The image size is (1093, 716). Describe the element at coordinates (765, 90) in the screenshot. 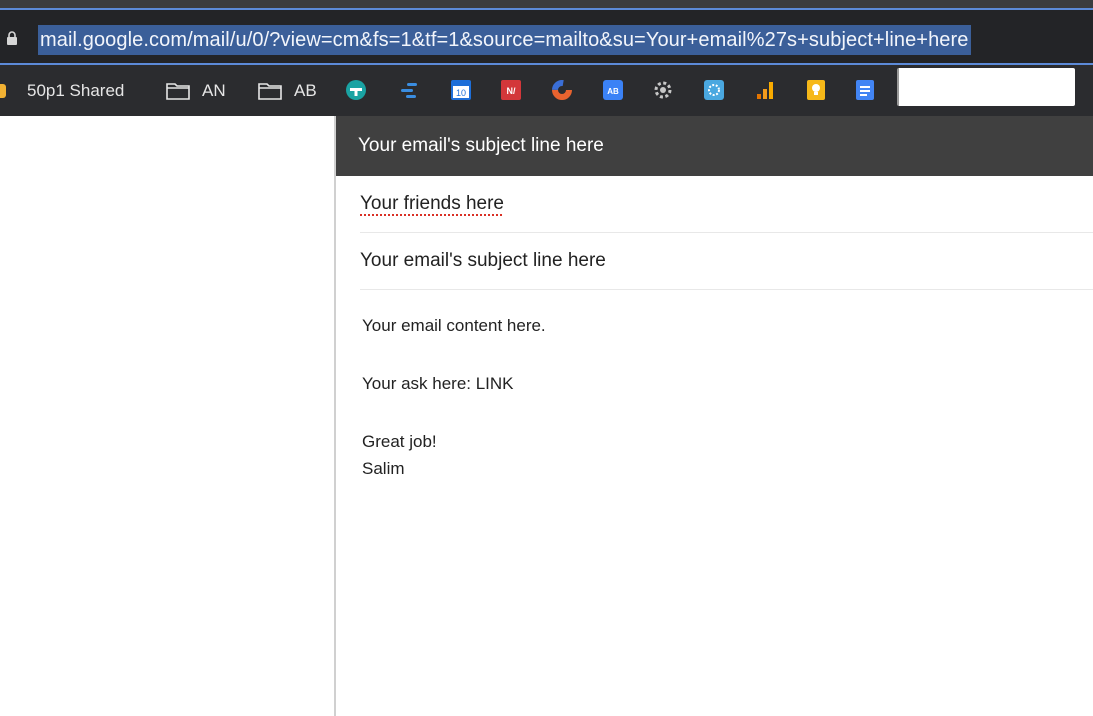

I see `analytics-extension-icon` at that location.